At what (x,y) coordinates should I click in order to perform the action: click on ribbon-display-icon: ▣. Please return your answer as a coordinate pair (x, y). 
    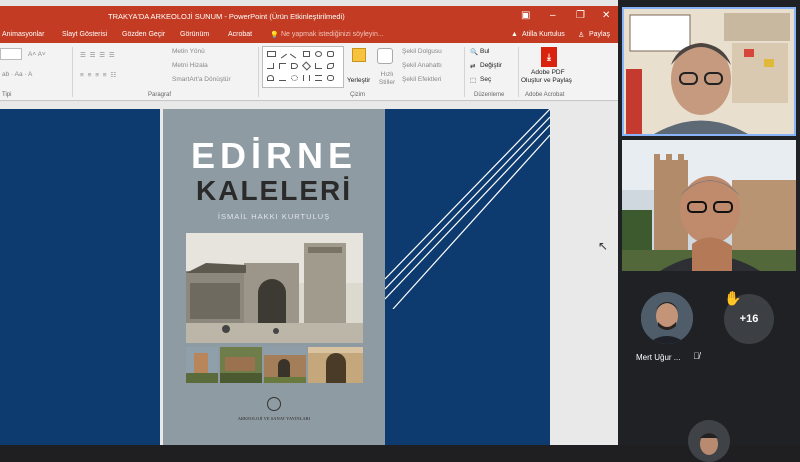
    Looking at the image, I should click on (525, 15).